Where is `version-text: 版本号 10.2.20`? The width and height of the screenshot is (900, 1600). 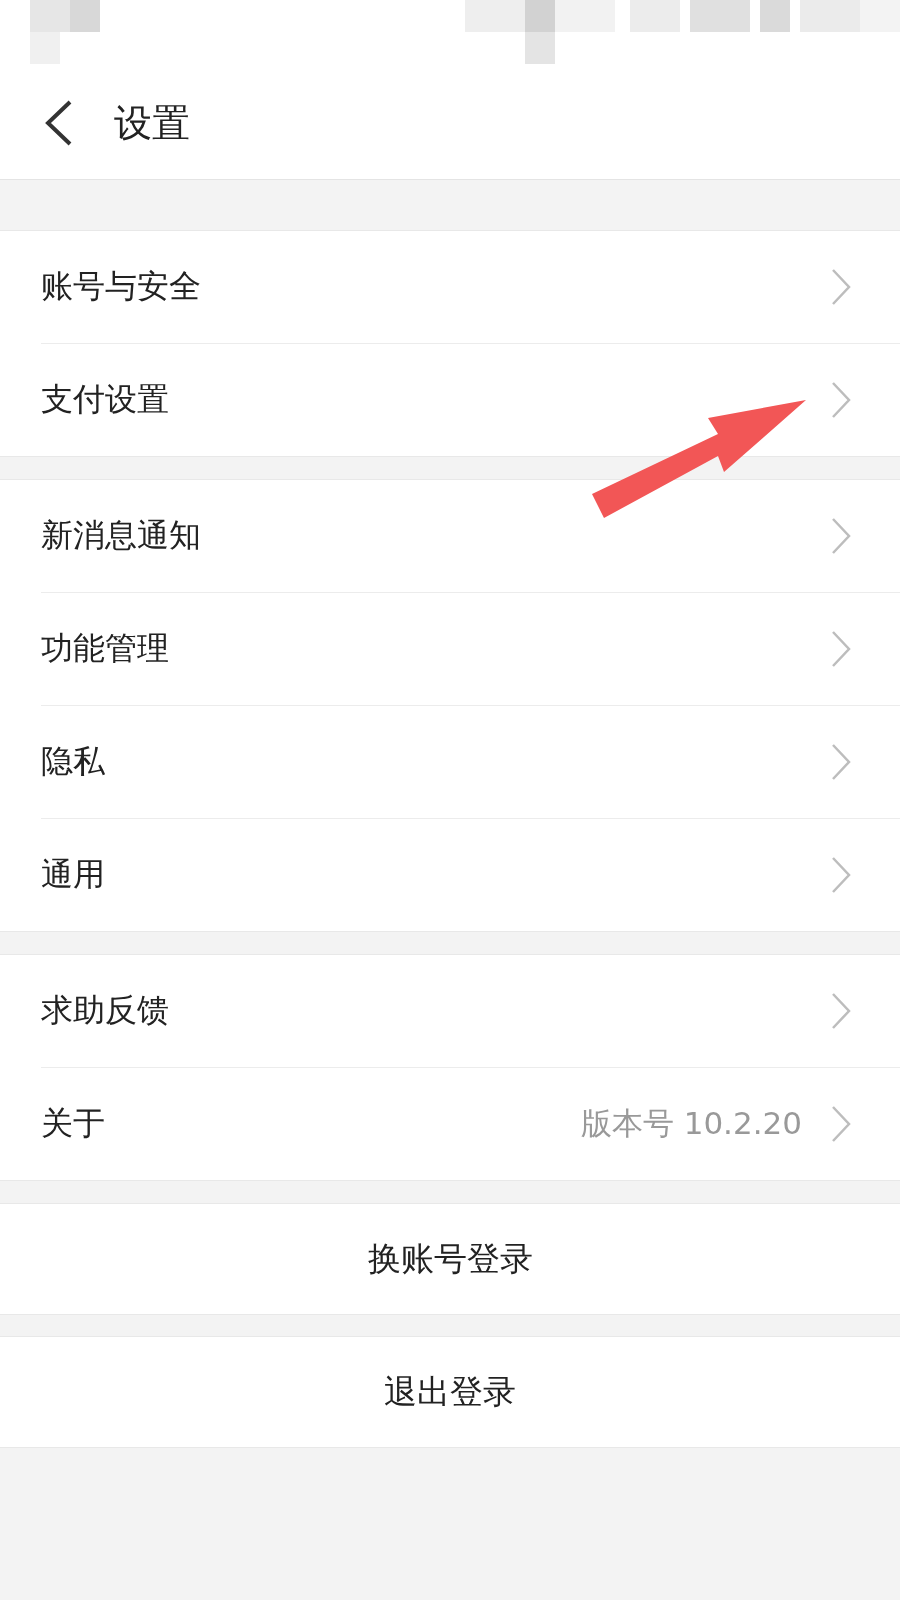 version-text: 版本号 10.2.20 is located at coordinates (691, 1123).